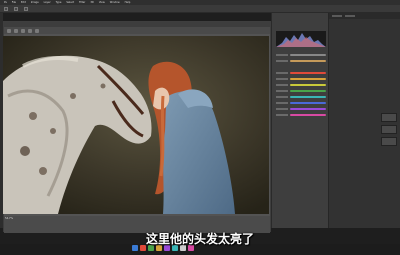  Describe the element at coordinates (37, 30) in the screenshot. I see `brush-tool-icon` at that location.